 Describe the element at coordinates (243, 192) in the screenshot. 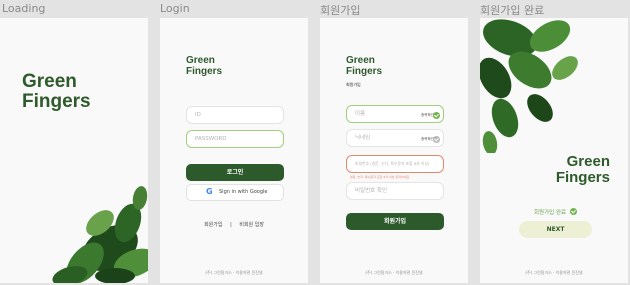

I see `google-signin-label: Sign in with Google` at that location.